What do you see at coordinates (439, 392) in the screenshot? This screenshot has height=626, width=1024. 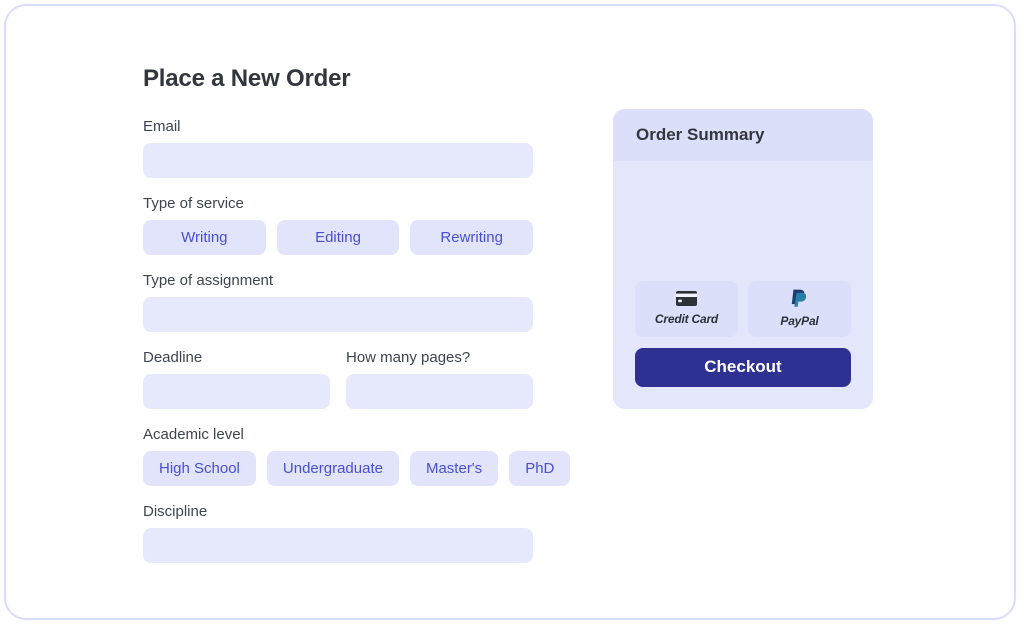 I see `pages-input` at bounding box center [439, 392].